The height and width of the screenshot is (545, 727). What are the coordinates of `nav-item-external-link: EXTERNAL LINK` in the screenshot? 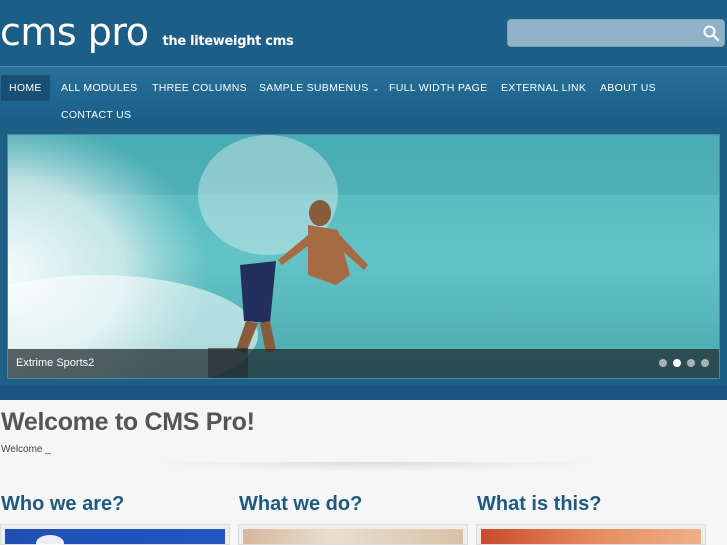 It's located at (543, 88).